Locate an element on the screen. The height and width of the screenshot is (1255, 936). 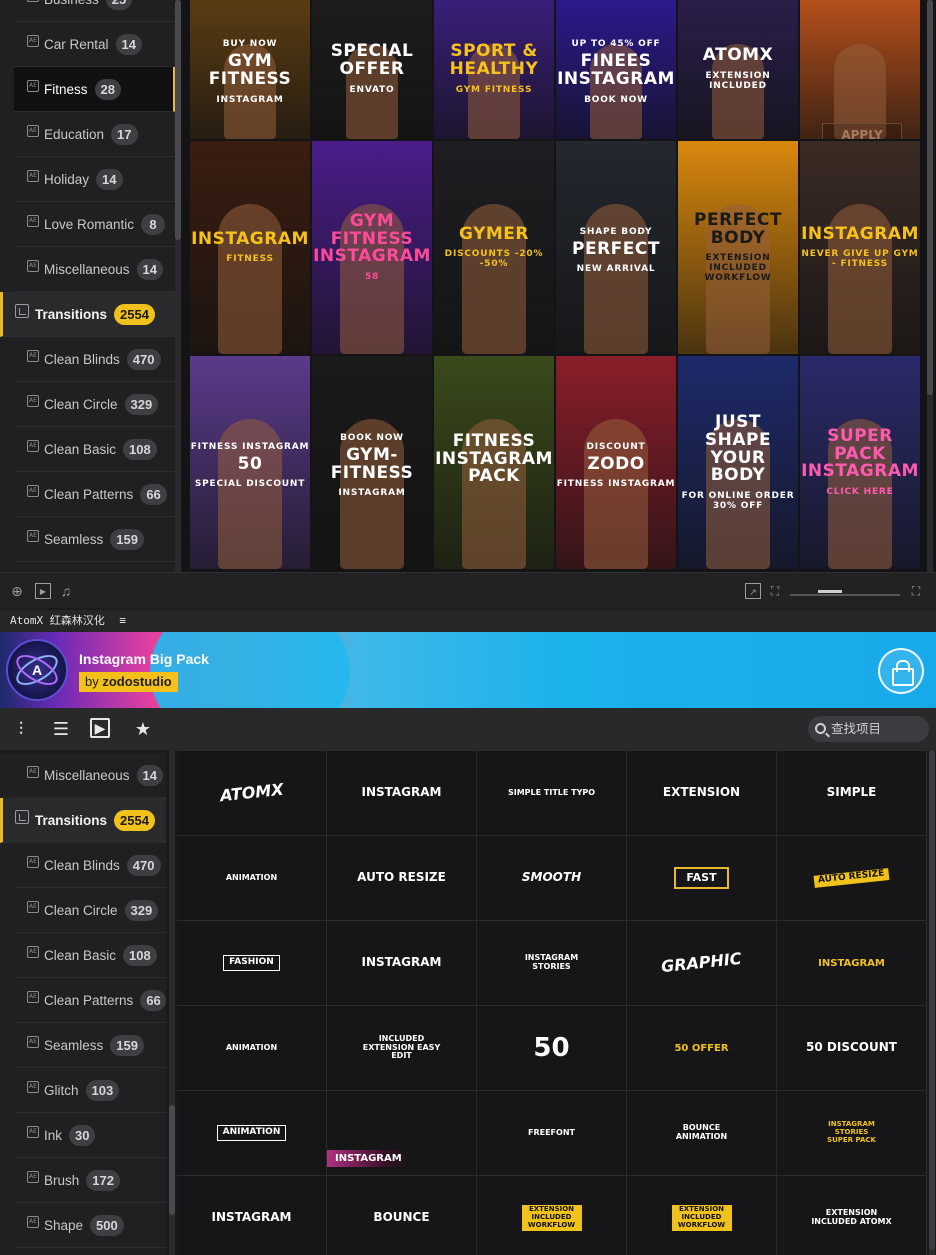
template-thumbnail: FITNESS INSTAGRAM PACK is located at coordinates (494, 462).